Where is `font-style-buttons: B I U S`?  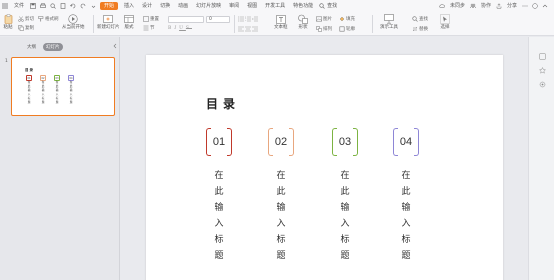
font-style-buttons: B I U S is located at coordinates (180, 28).